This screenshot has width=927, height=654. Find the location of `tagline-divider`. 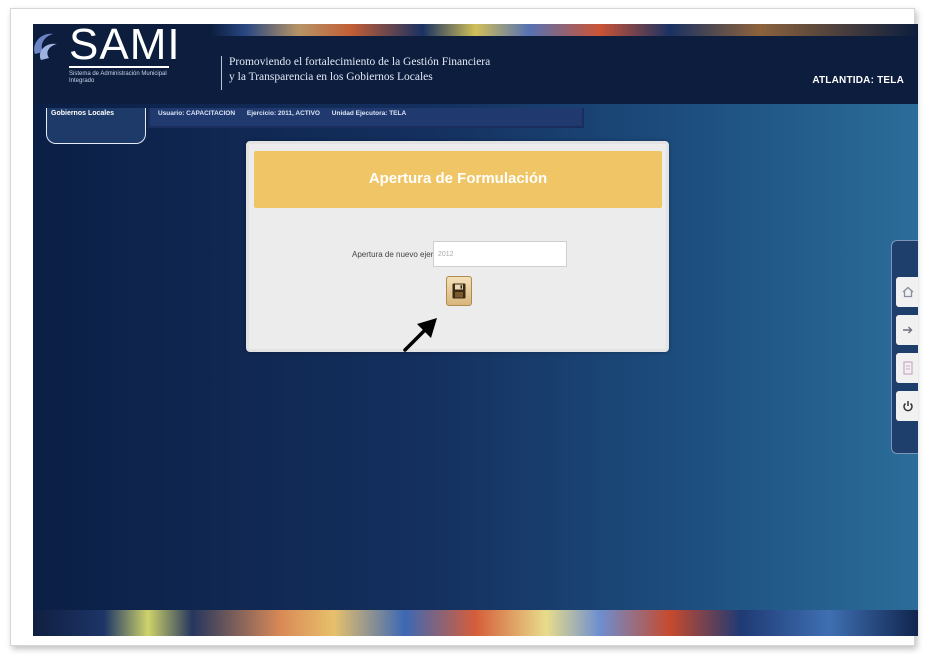

tagline-divider is located at coordinates (221, 73).